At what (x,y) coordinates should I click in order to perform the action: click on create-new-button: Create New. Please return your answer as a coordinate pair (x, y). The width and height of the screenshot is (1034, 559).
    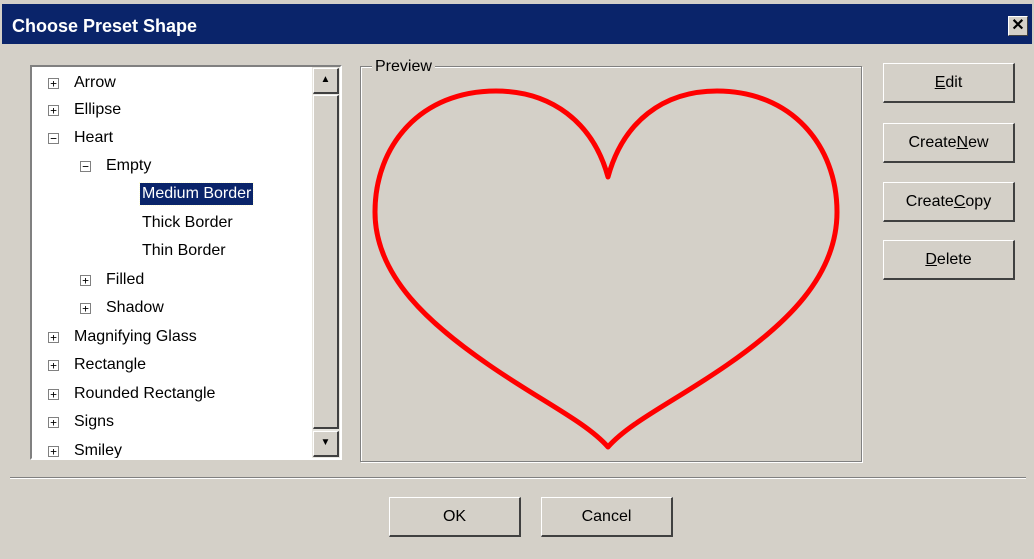
    Looking at the image, I should click on (949, 143).